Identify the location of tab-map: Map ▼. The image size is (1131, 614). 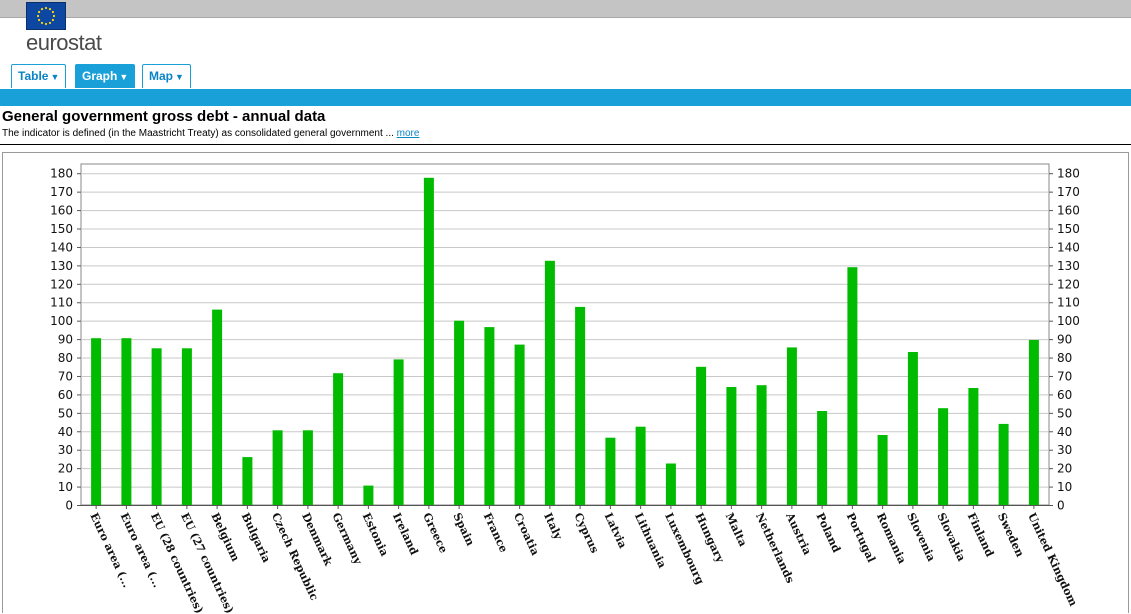
(166, 76).